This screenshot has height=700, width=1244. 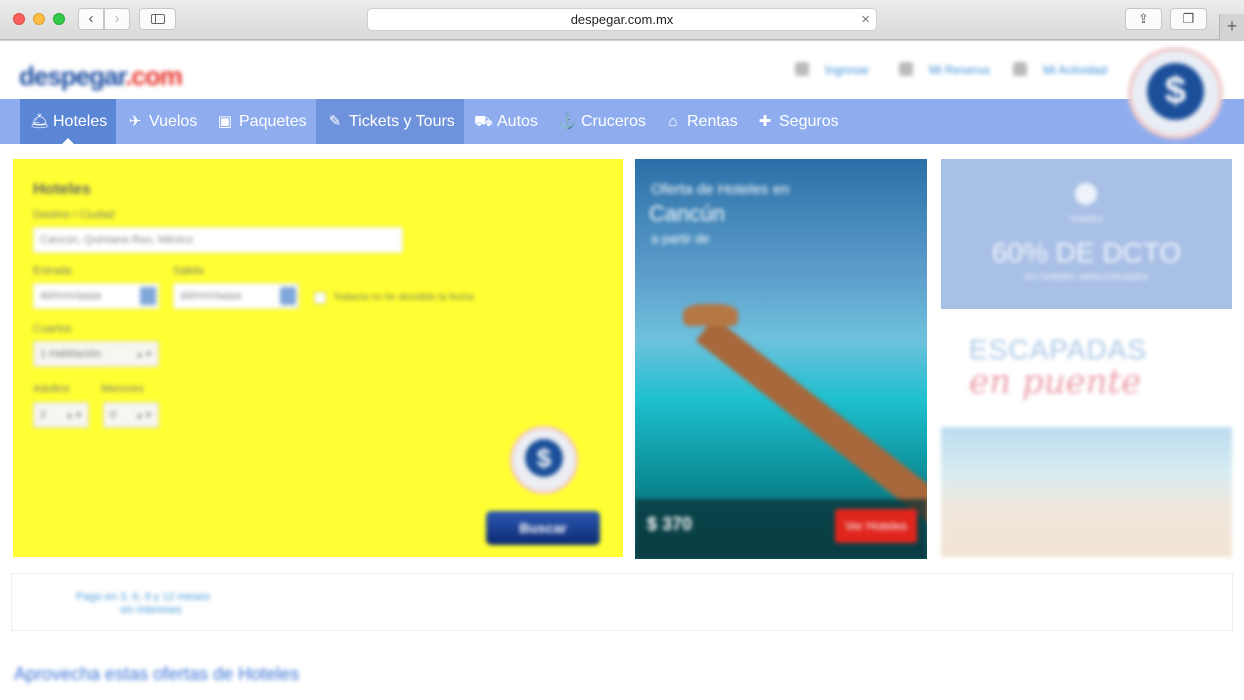 I want to click on plus-icon: +, so click(x=1232, y=26).